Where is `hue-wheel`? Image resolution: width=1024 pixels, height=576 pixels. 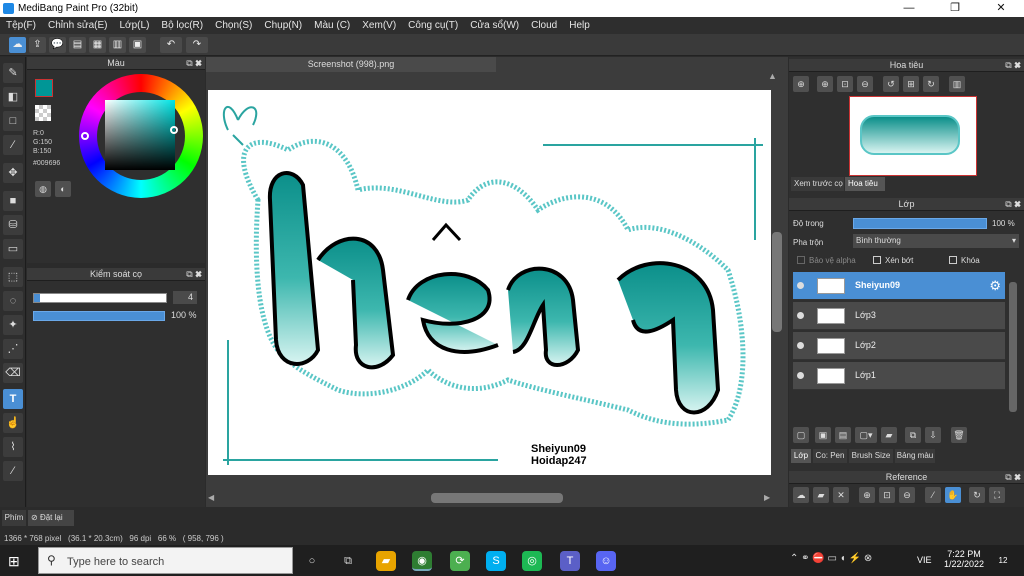
hue-wheel is located at coordinates (141, 136).